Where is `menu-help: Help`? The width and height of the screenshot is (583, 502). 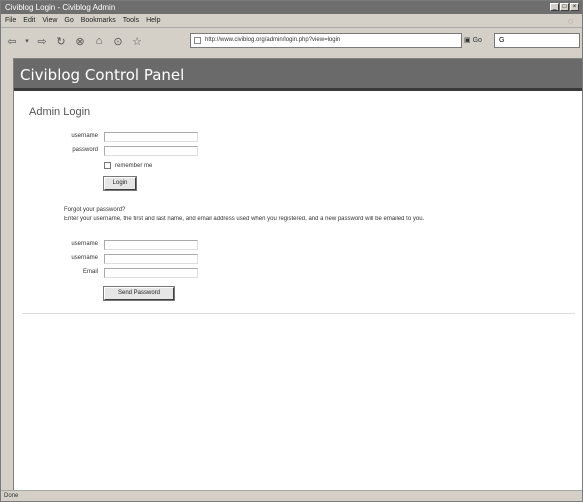
menu-help: Help is located at coordinates (153, 20).